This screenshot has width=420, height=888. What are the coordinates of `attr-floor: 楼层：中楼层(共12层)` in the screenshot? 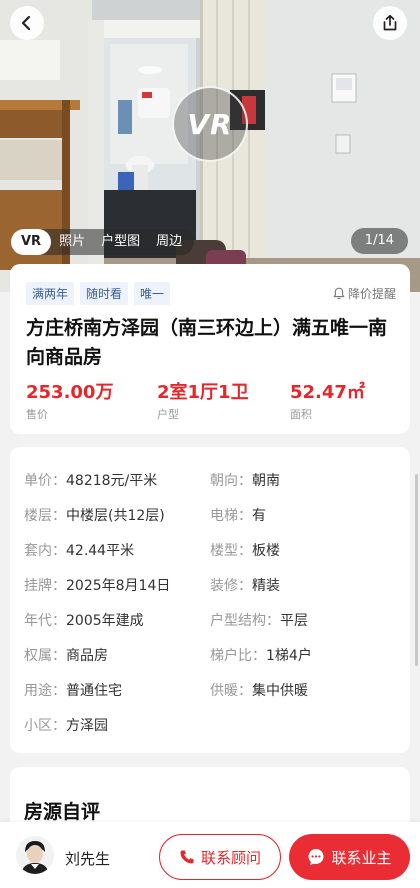 It's located at (94, 516).